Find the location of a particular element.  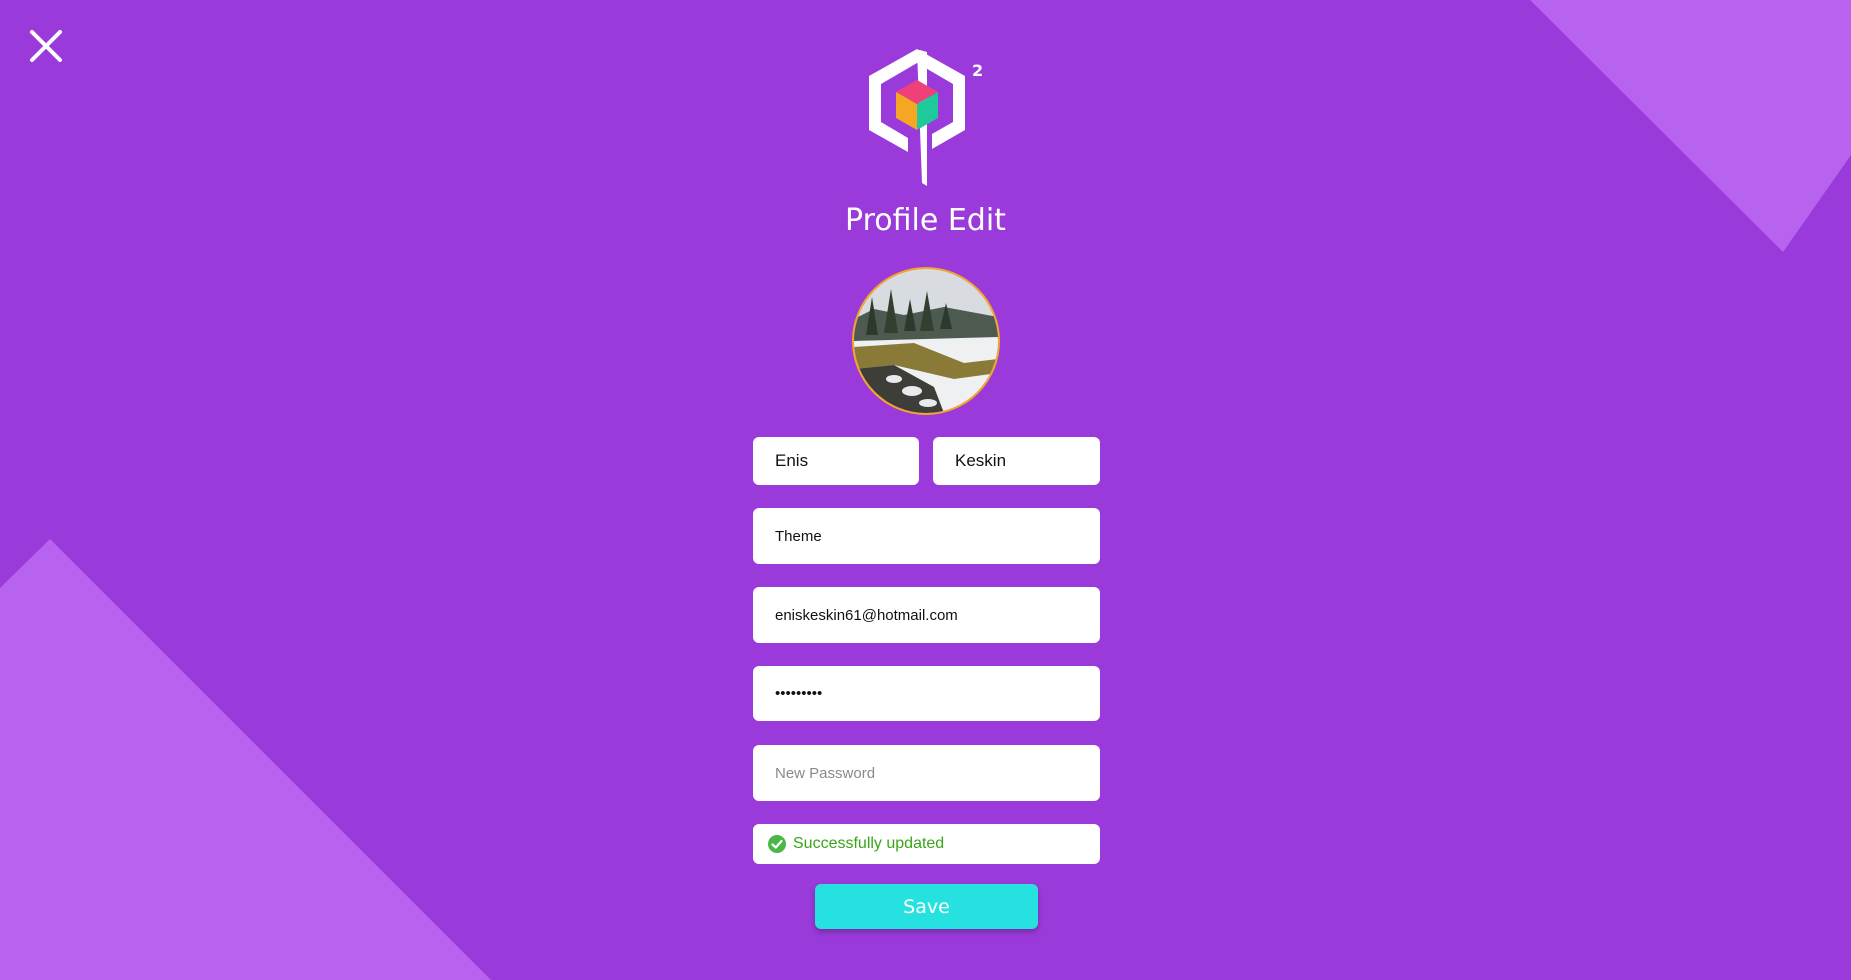

first-name-input is located at coordinates (836, 461).